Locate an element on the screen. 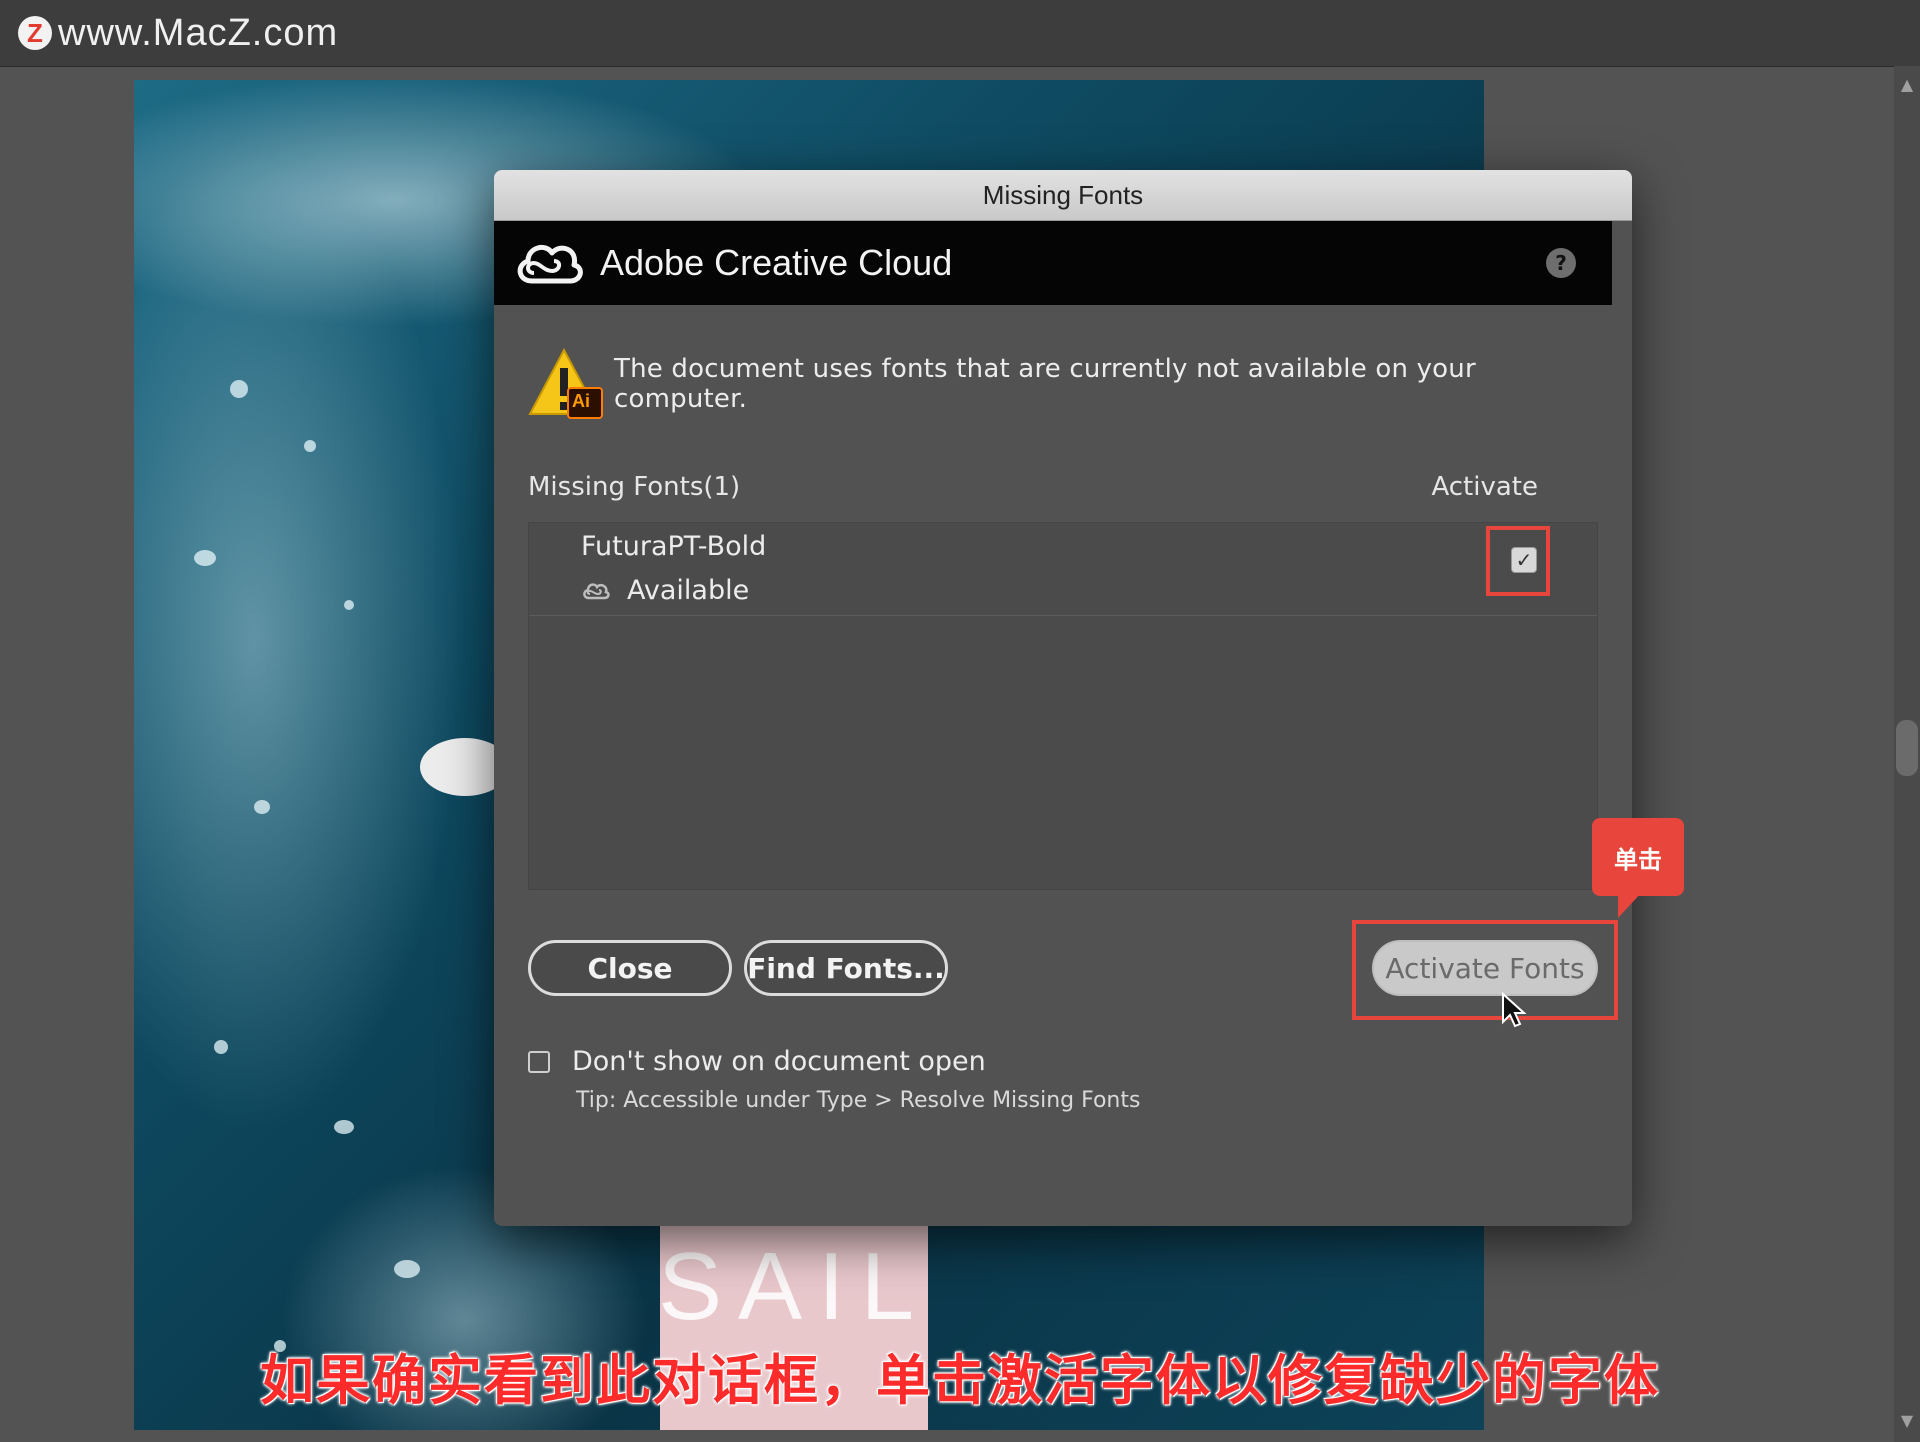  dont-show-row: Don't show on document open is located at coordinates (757, 1061).